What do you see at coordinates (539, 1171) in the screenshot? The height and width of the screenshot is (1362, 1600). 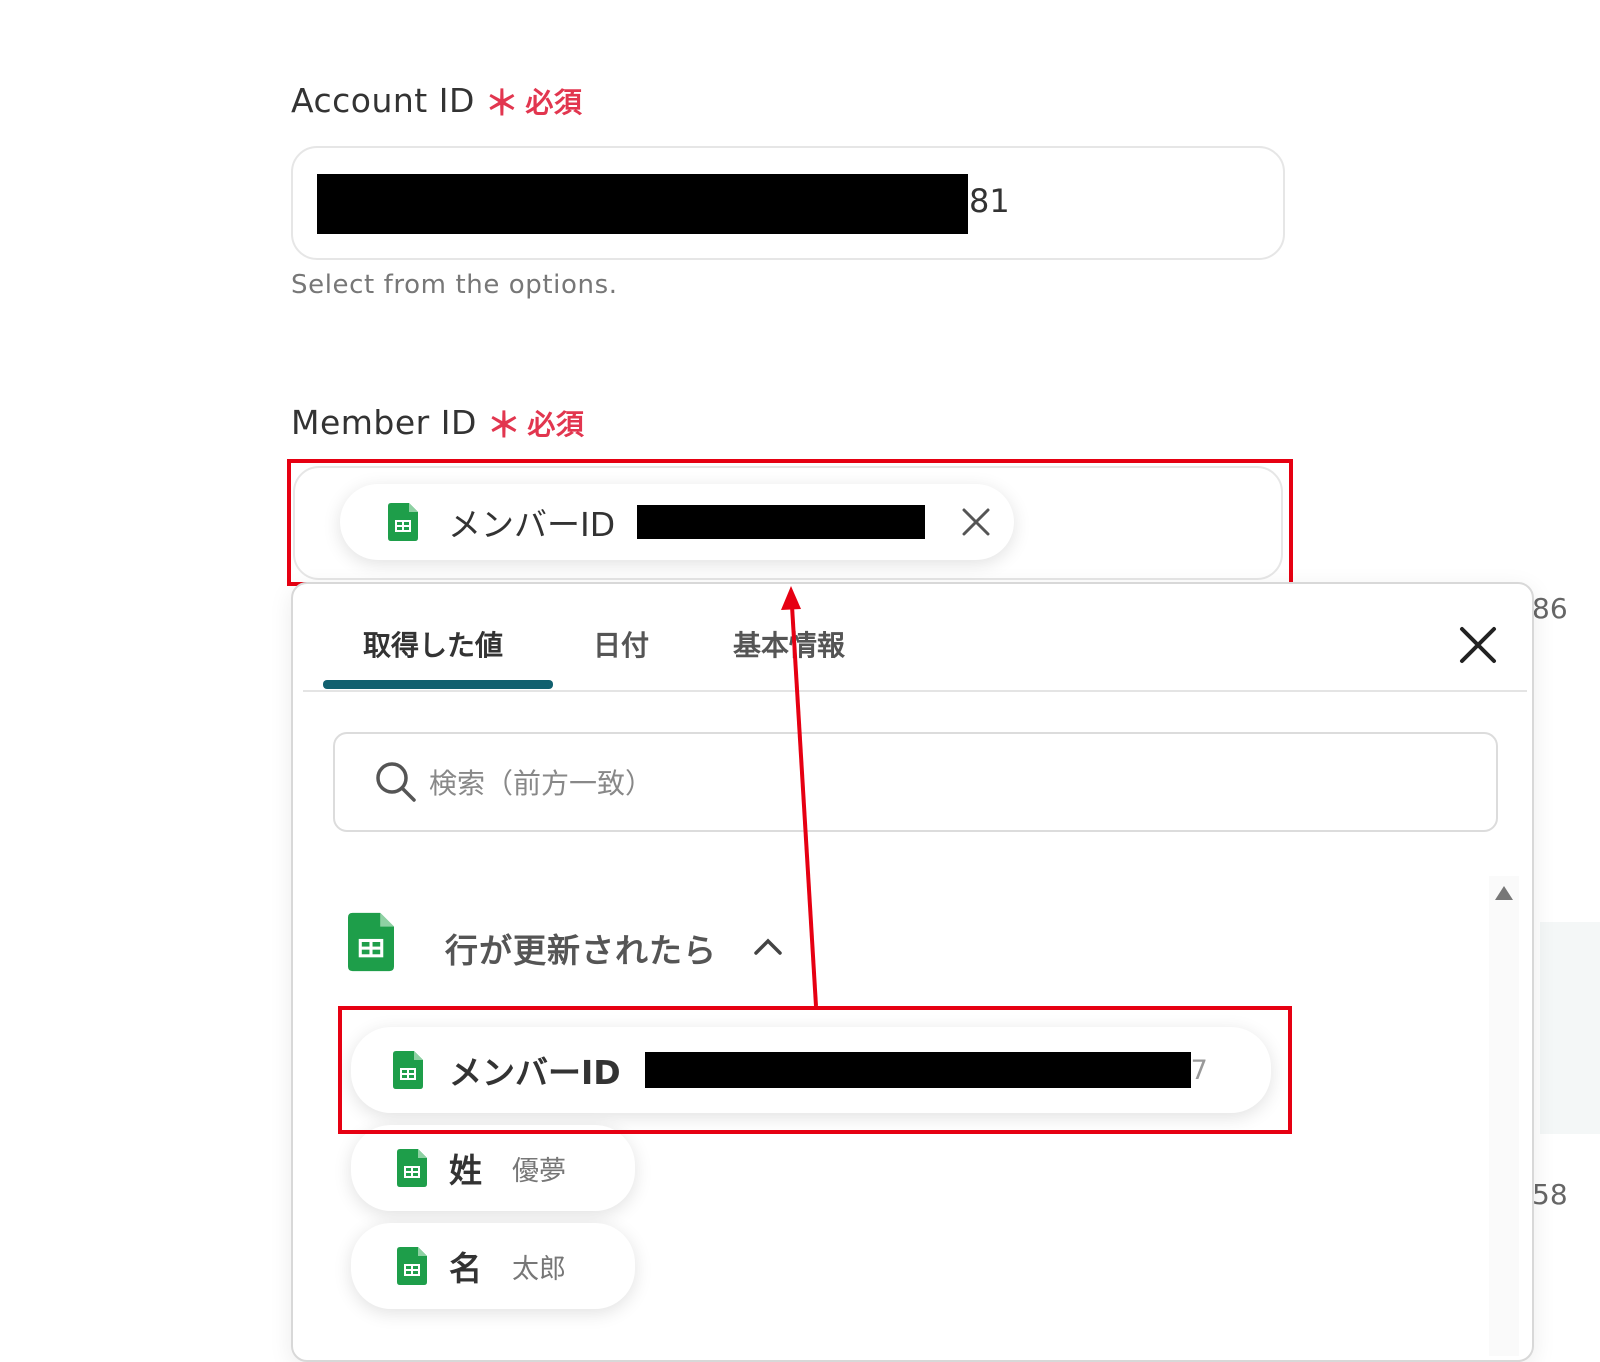 I see `list-item-value: 優夢` at bounding box center [539, 1171].